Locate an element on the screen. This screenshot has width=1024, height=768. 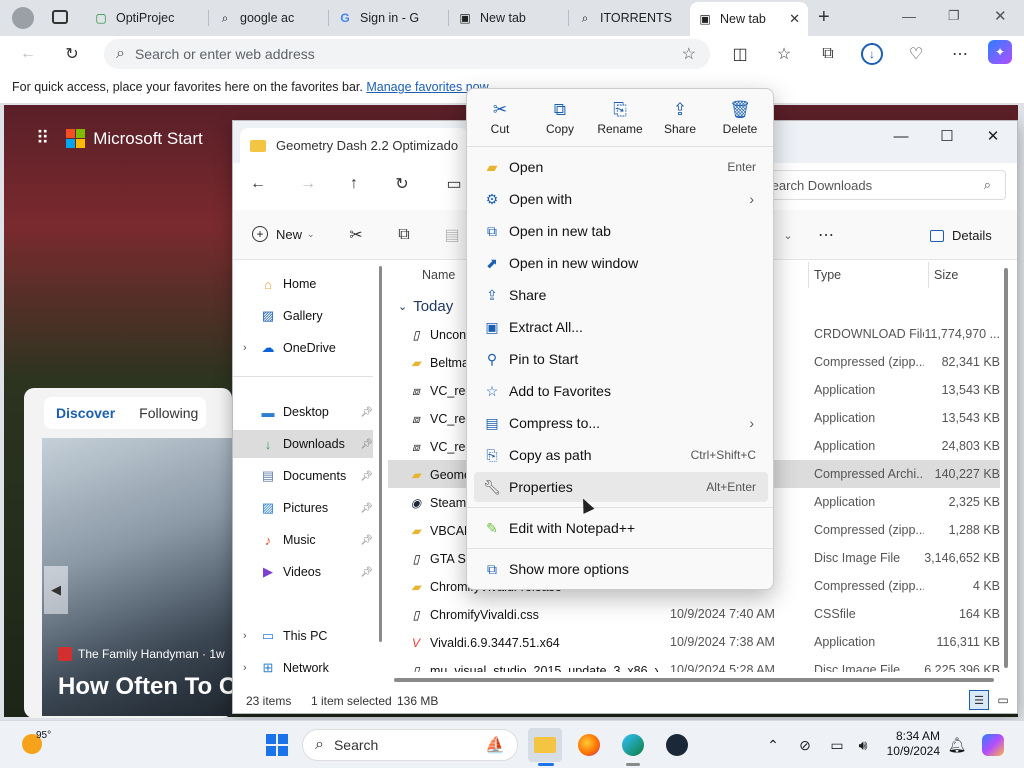
volume-icon: 🔊︎ is located at coordinates (863, 745).